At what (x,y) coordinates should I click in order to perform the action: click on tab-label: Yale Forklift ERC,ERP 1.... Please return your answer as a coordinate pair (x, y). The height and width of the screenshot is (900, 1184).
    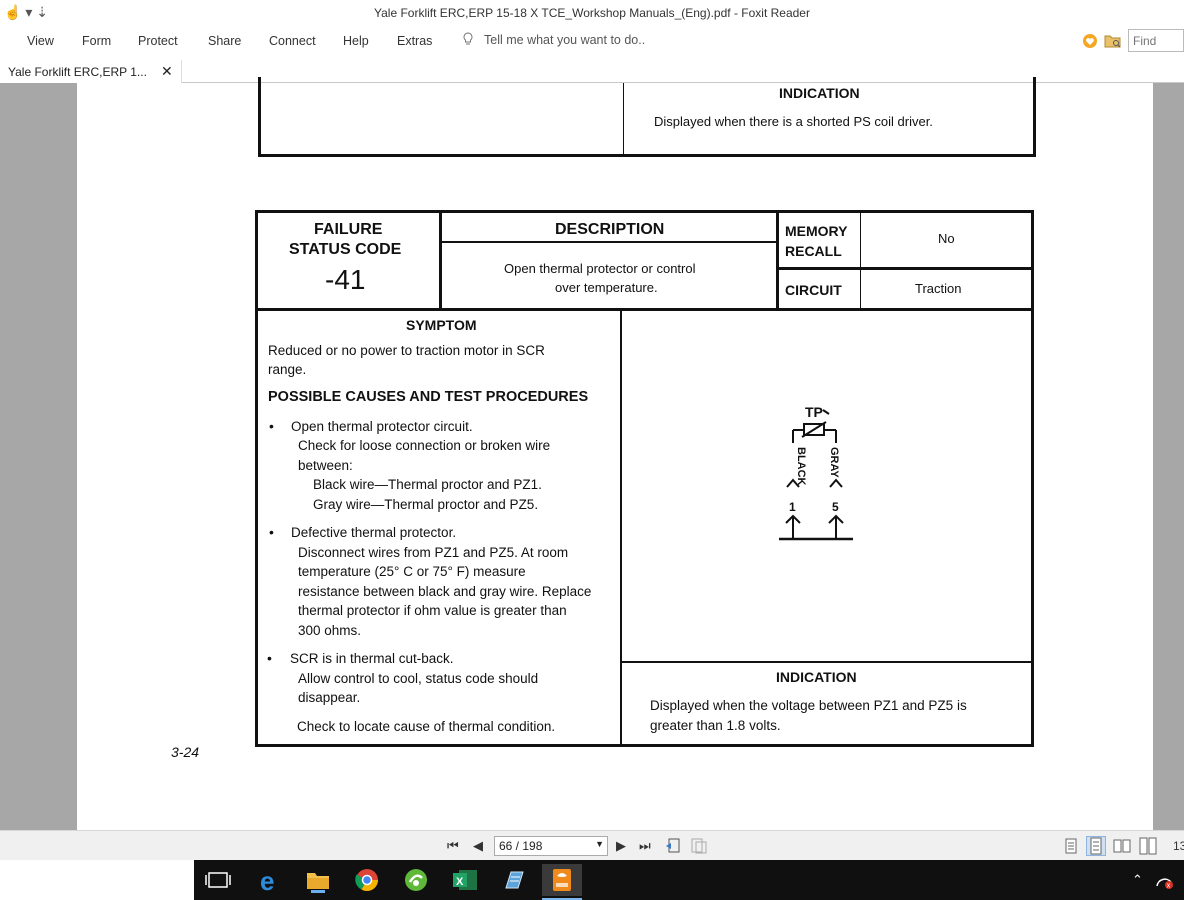
    Looking at the image, I should click on (77, 72).